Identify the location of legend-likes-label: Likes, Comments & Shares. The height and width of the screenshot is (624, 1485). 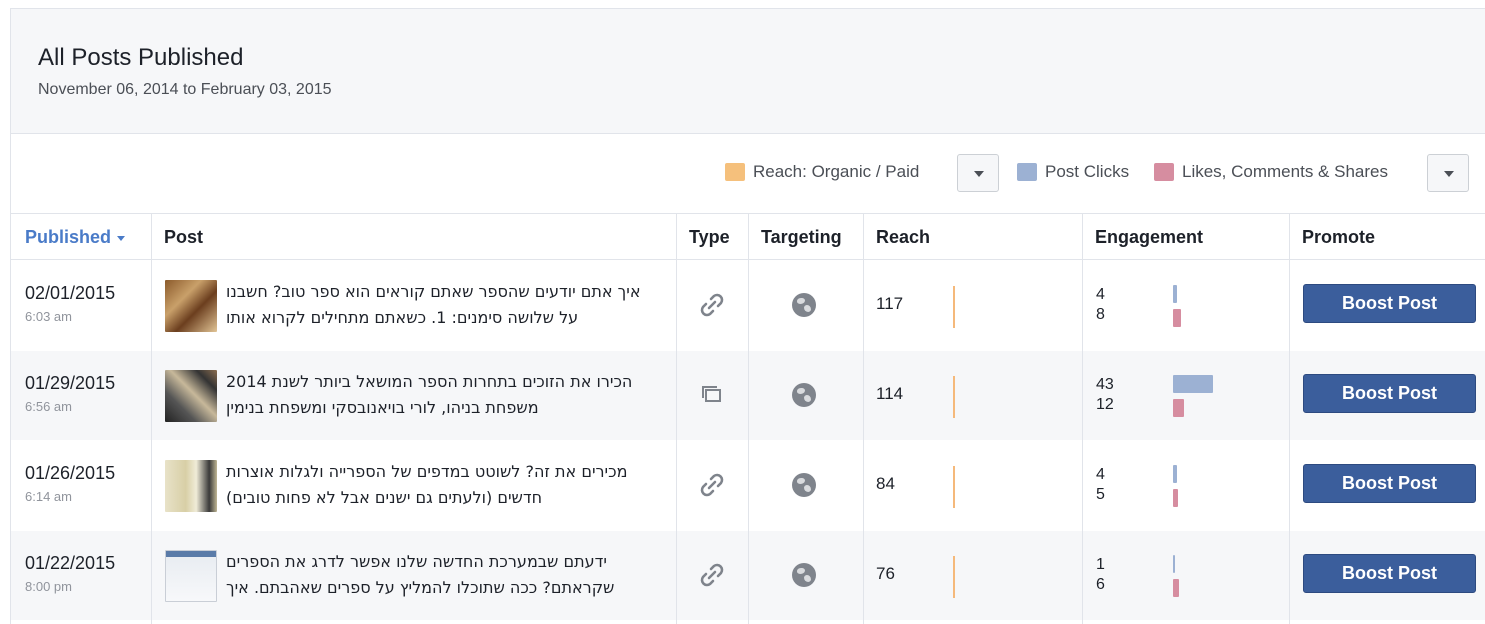
(1285, 171).